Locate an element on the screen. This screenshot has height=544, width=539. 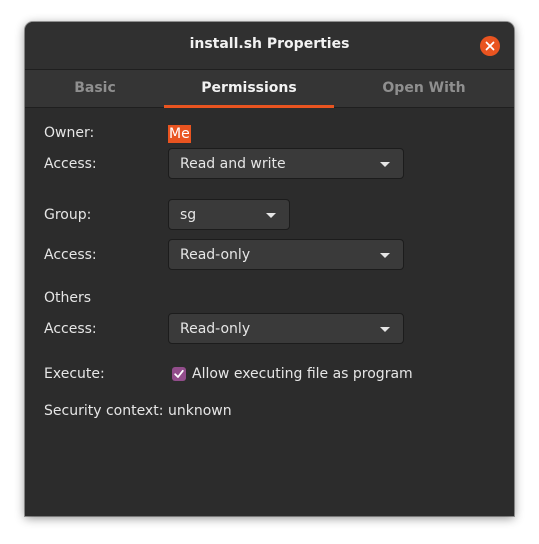
window-title: install.sh Properties is located at coordinates (269, 44).